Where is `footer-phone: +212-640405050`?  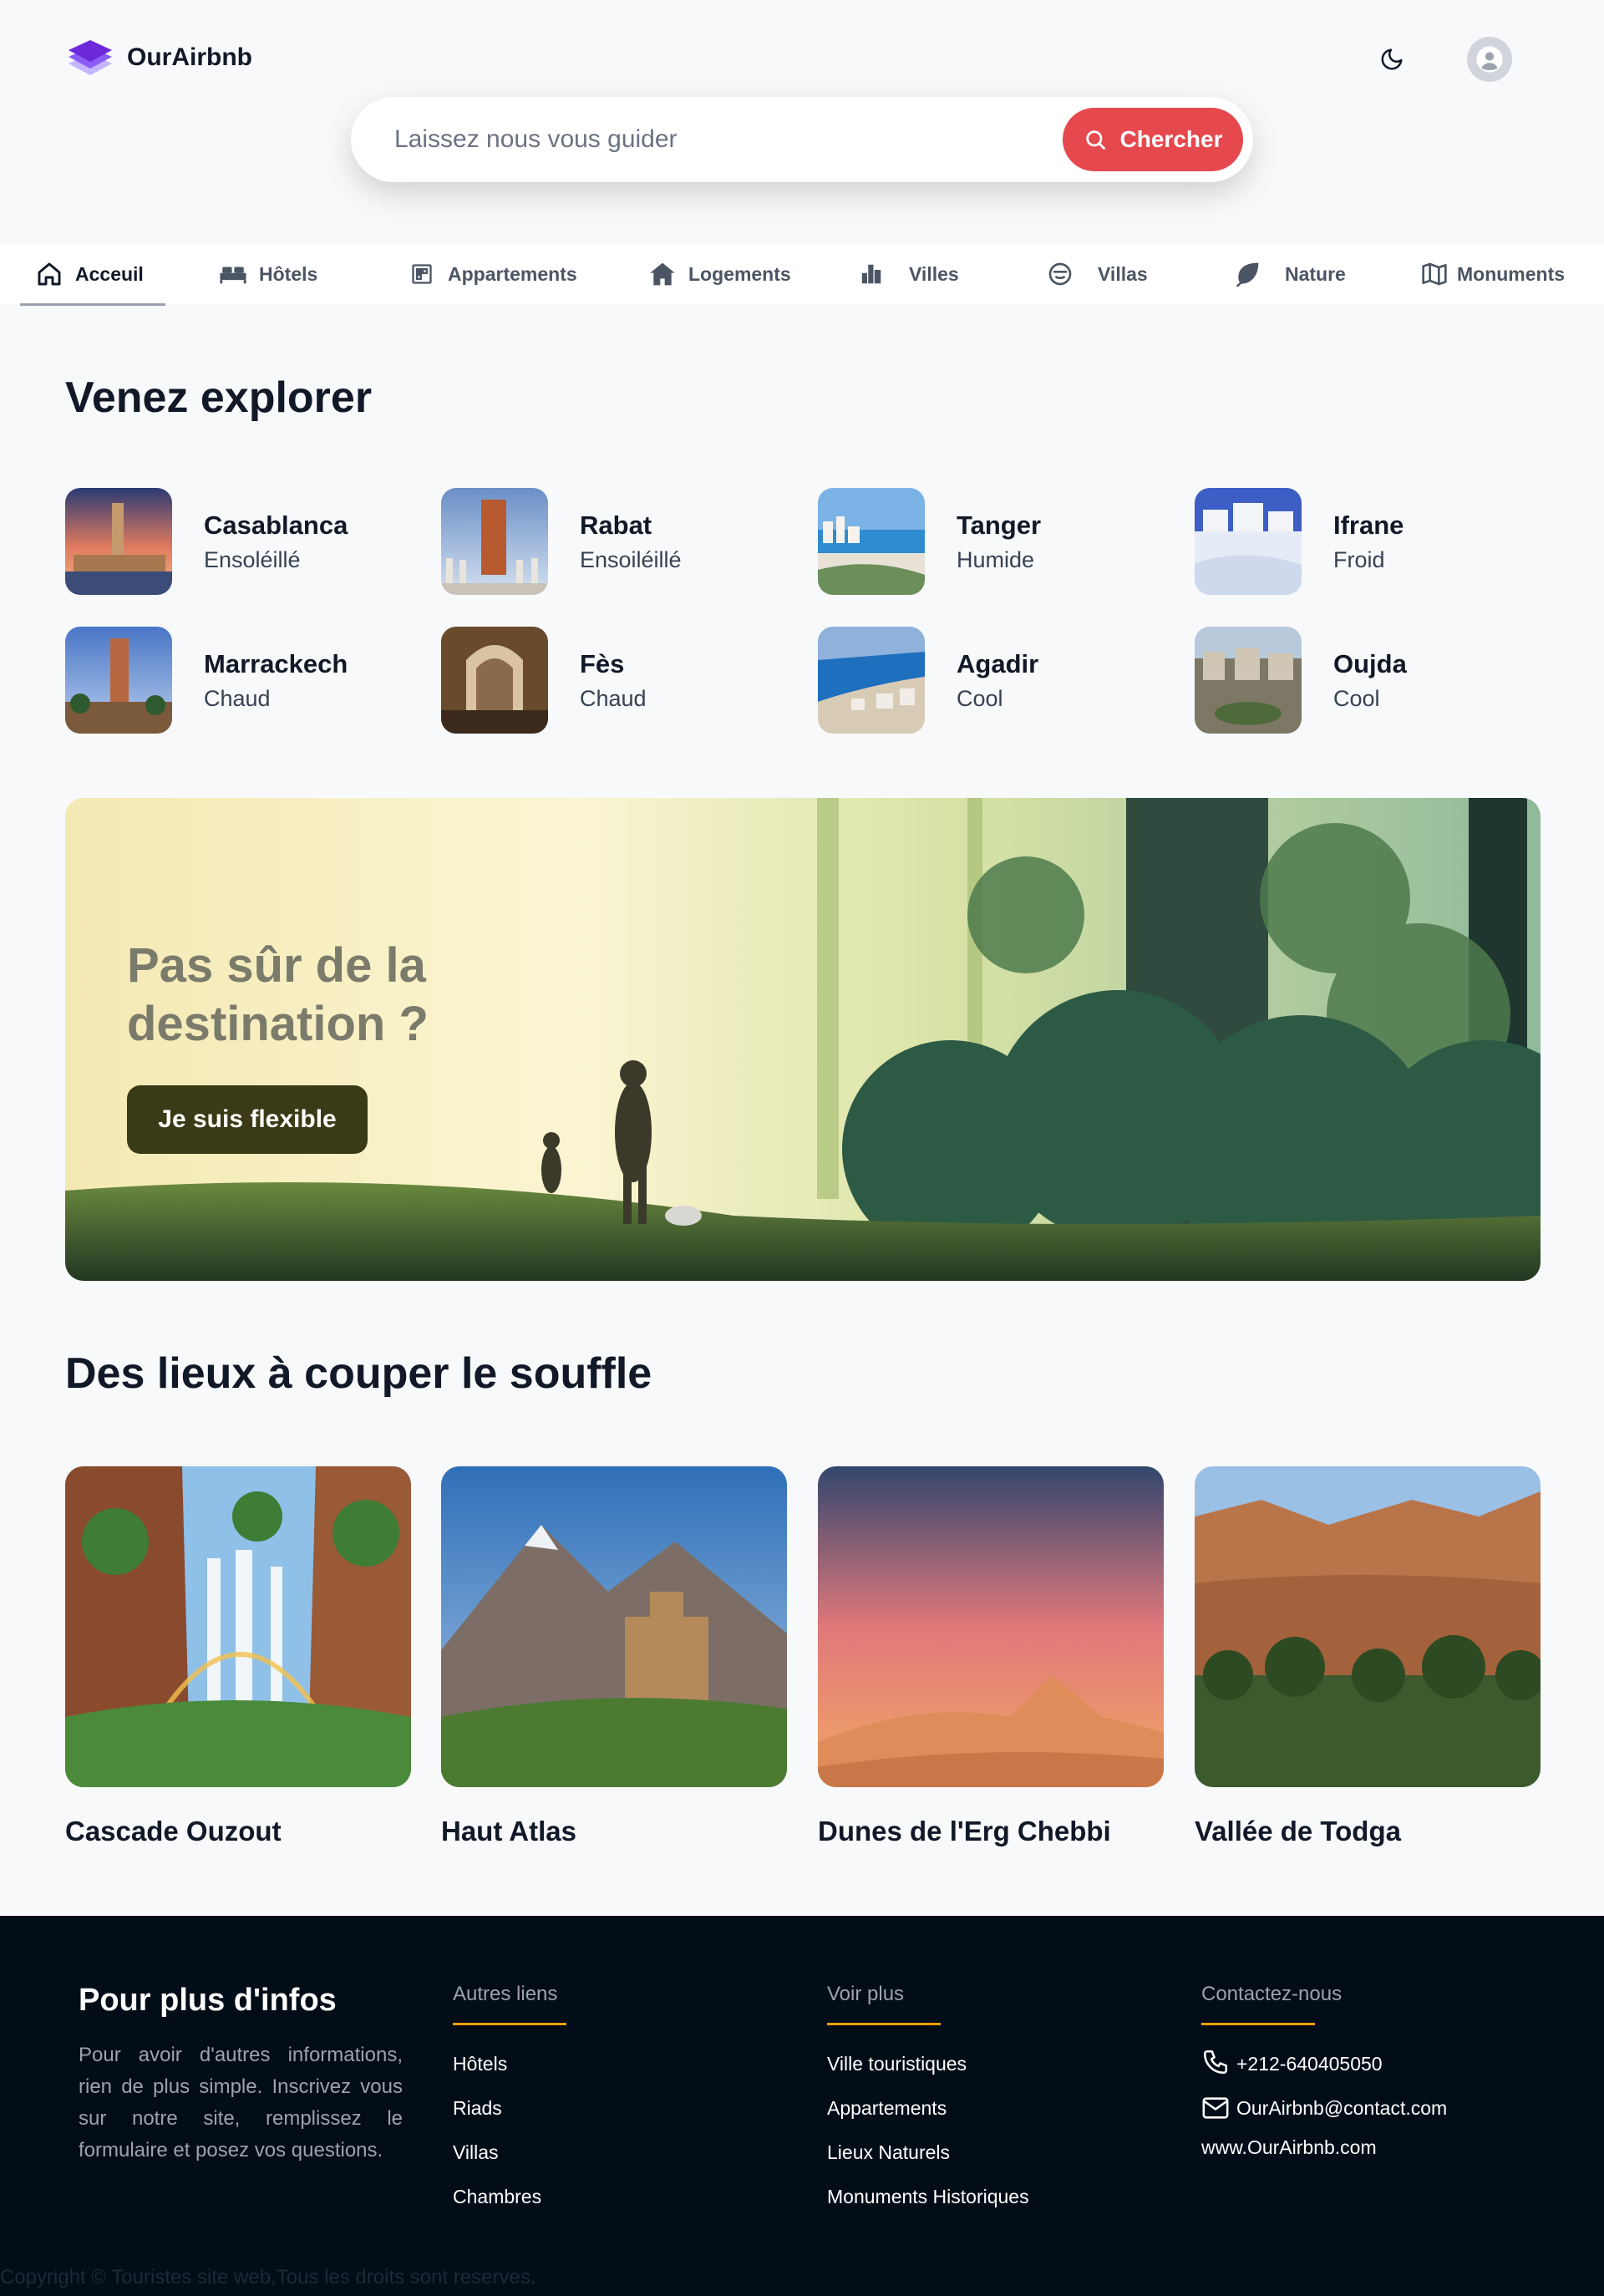 footer-phone: +212-640405050 is located at coordinates (1324, 2064).